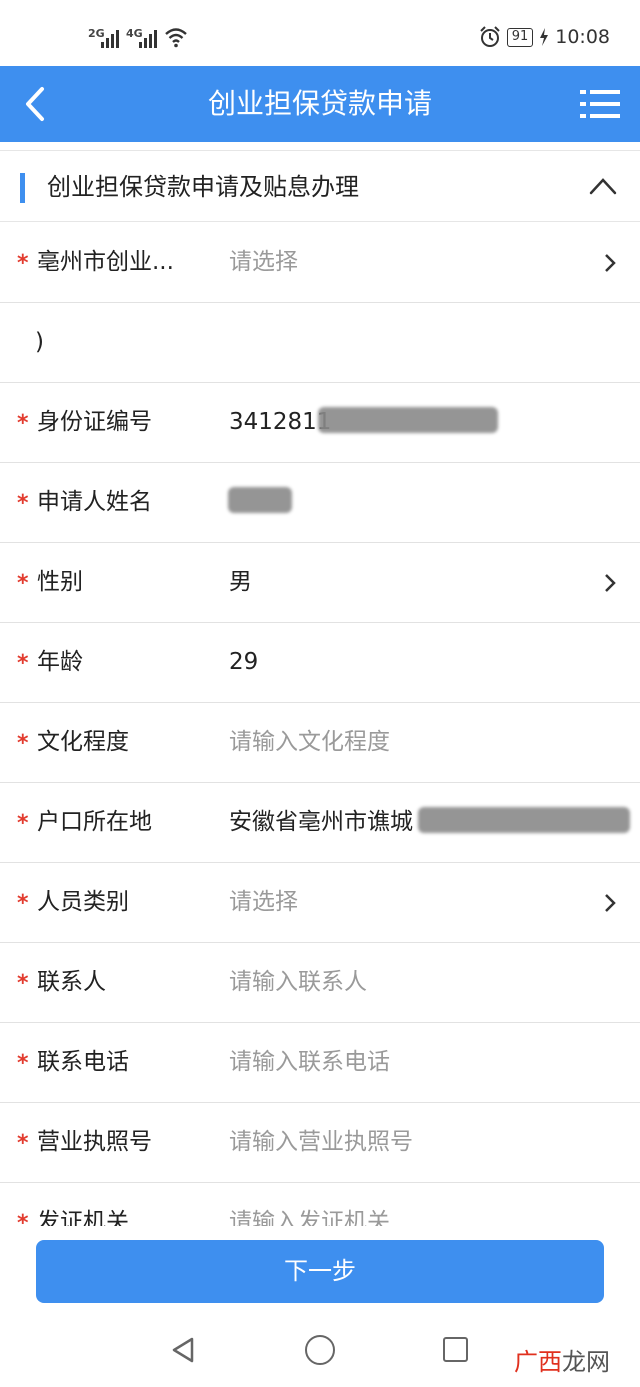  Describe the element at coordinates (94, 502) in the screenshot. I see `field-label: 申请人姓名` at that location.